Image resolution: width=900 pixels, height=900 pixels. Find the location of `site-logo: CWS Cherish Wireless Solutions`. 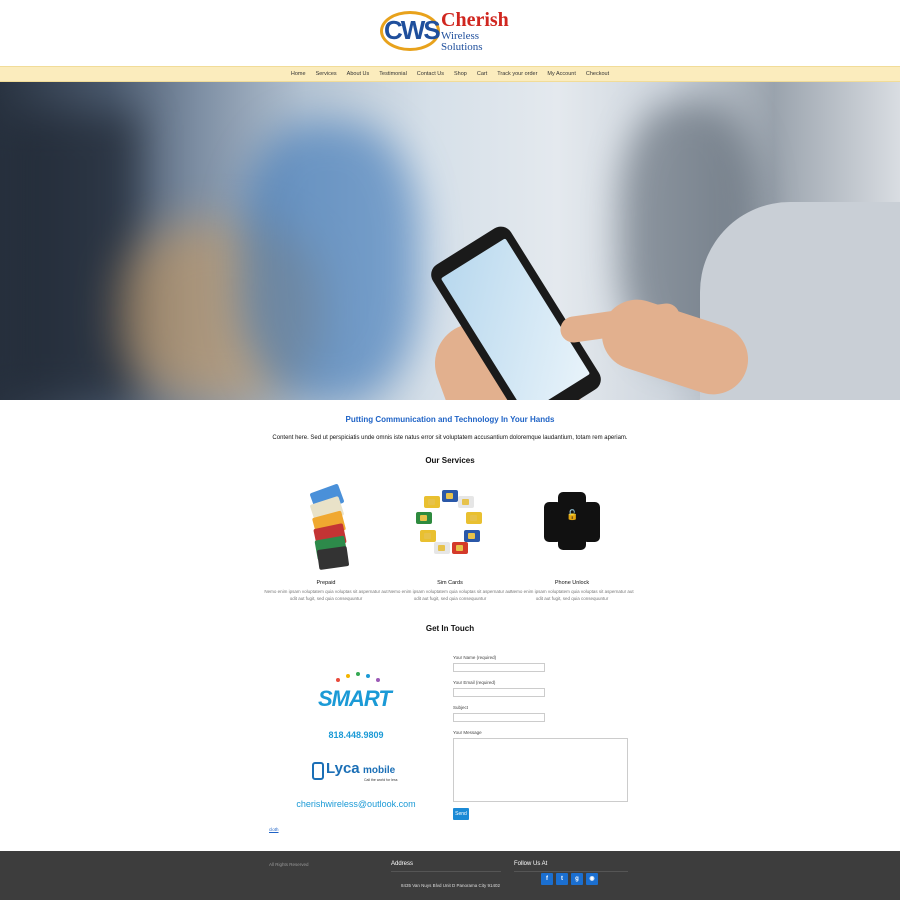

site-logo: CWS Cherish Wireless Solutions is located at coordinates (451, 31).